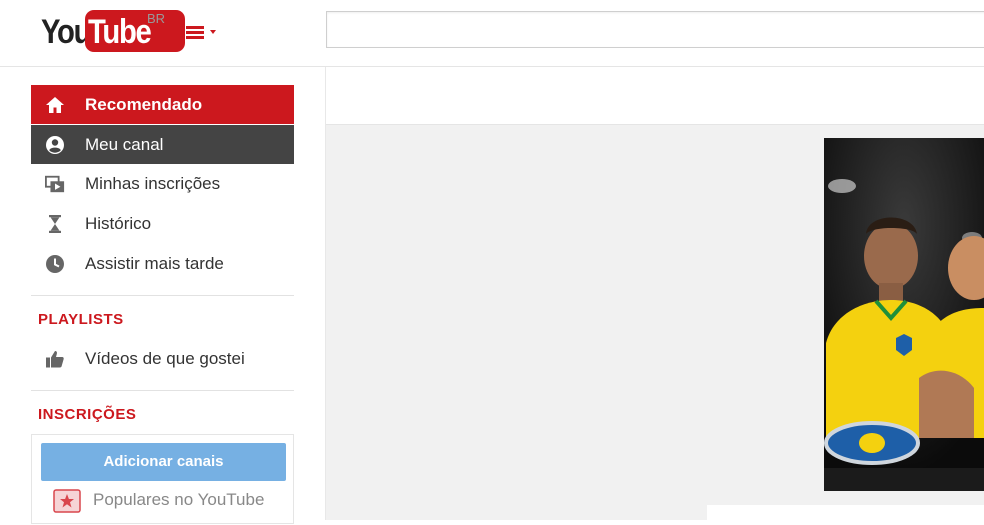 This screenshot has width=984, height=525. Describe the element at coordinates (655, 96) in the screenshot. I see `main-top-bar` at that location.